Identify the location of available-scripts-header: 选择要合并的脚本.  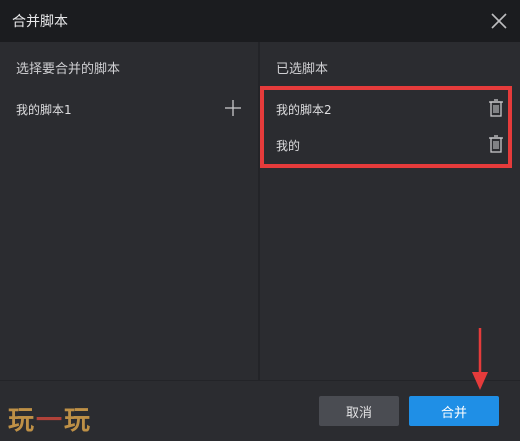
(68, 69).